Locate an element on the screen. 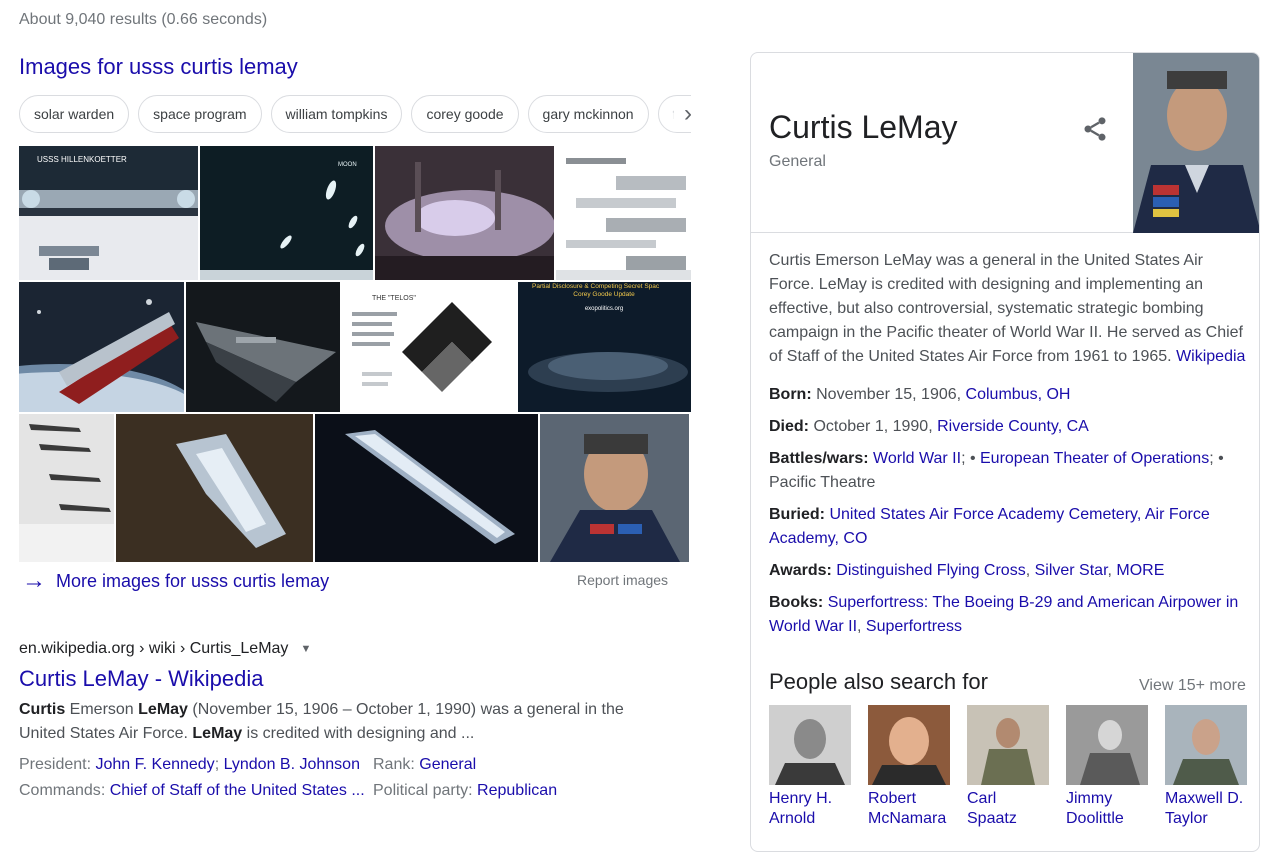 This screenshot has height=852, width=1280. person-card-maxwell-taylor: Maxwell D. Taylor is located at coordinates (1206, 767).